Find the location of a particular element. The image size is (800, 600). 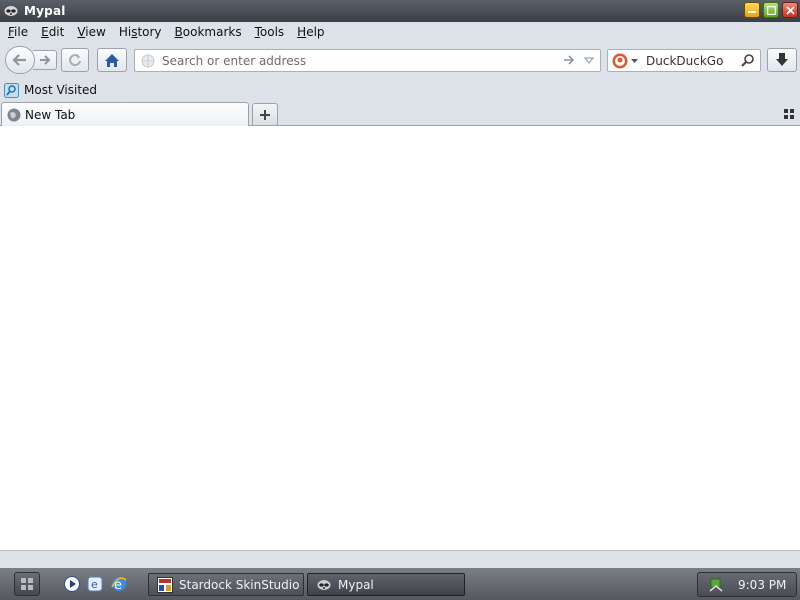

task-label: Mypal is located at coordinates (356, 584).